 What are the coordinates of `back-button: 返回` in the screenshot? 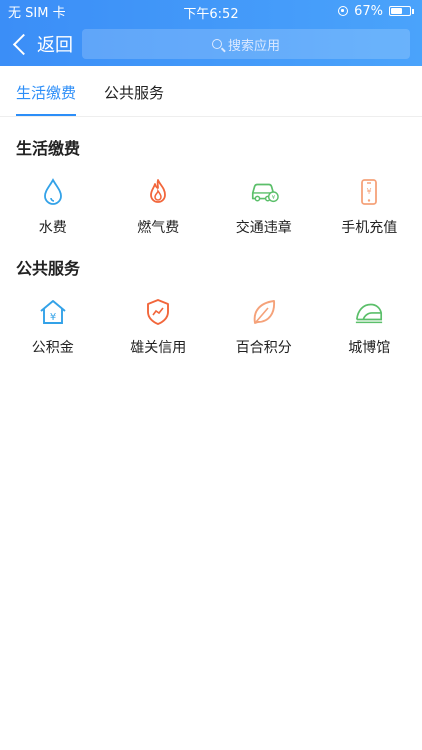 It's located at (42, 44).